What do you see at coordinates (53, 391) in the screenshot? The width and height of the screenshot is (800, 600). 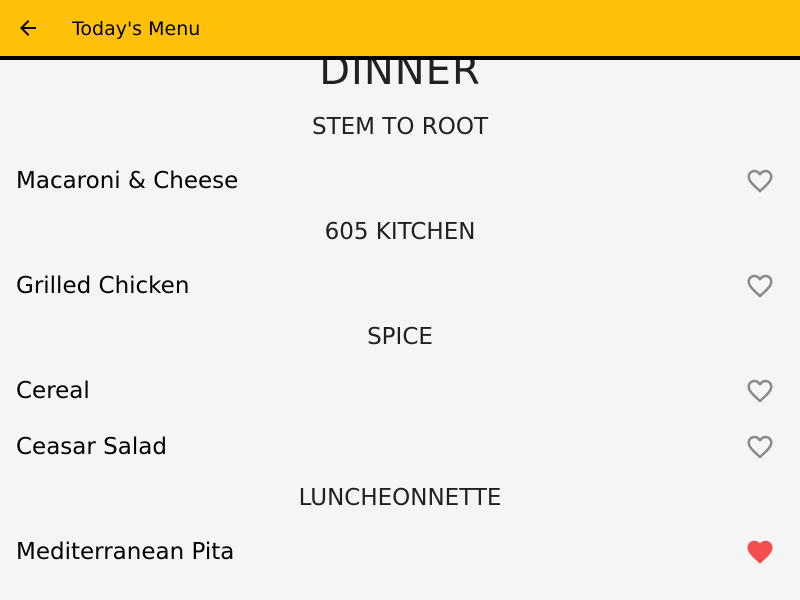 I see `menu-item-name: Cereal` at bounding box center [53, 391].